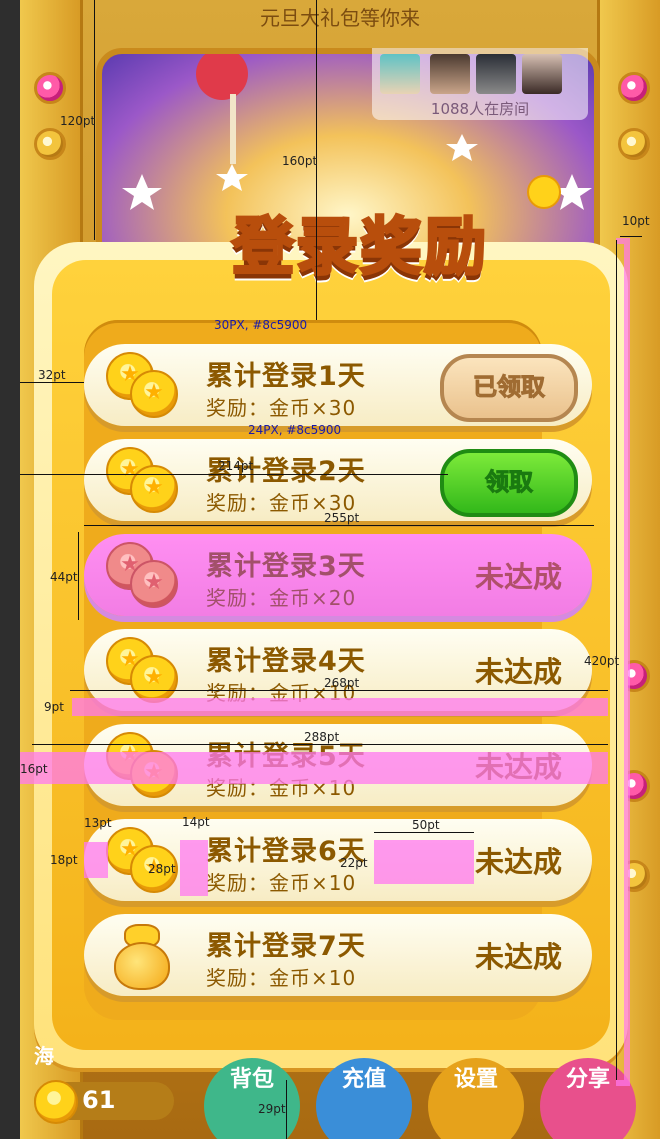  I want to click on reward-row-day-6: ★ ★ 累计登录6天 奖励：金币×10 未达成, so click(338, 860).